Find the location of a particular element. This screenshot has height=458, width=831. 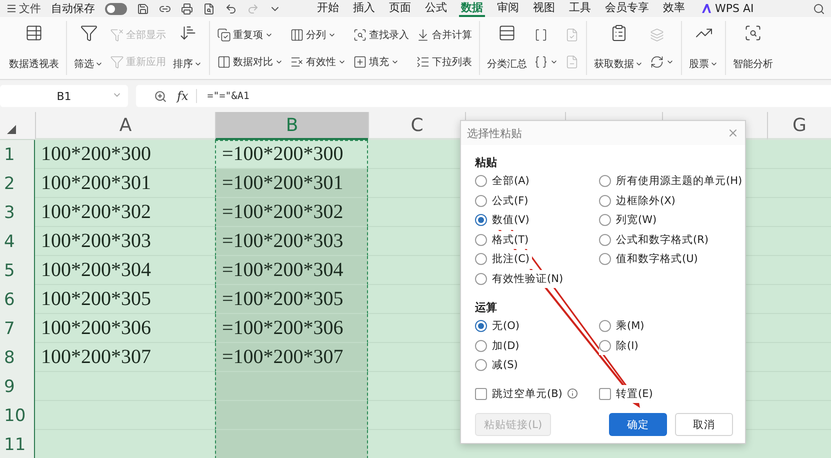

file-menu: 文件 is located at coordinates (23, 8).